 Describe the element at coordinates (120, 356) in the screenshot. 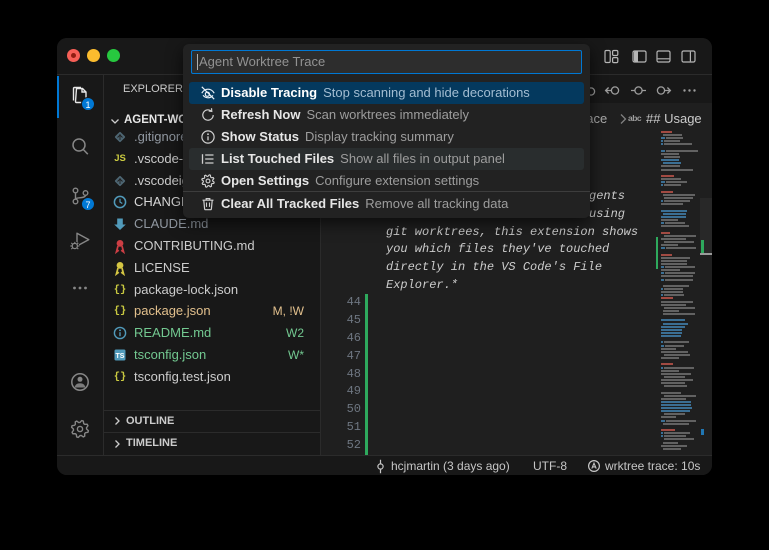

I see `svg-text: TS` at that location.